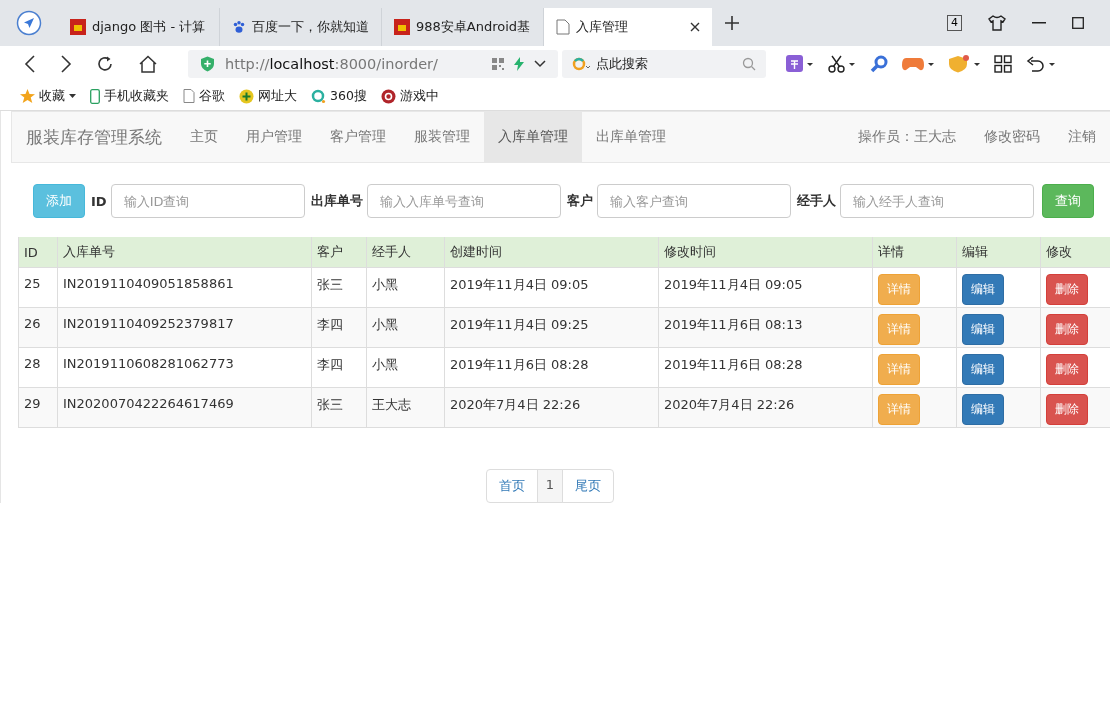 The image size is (1110, 702). Describe the element at coordinates (184, 287) in the screenshot. I see `table-cell: IN2019110409051858861` at that location.